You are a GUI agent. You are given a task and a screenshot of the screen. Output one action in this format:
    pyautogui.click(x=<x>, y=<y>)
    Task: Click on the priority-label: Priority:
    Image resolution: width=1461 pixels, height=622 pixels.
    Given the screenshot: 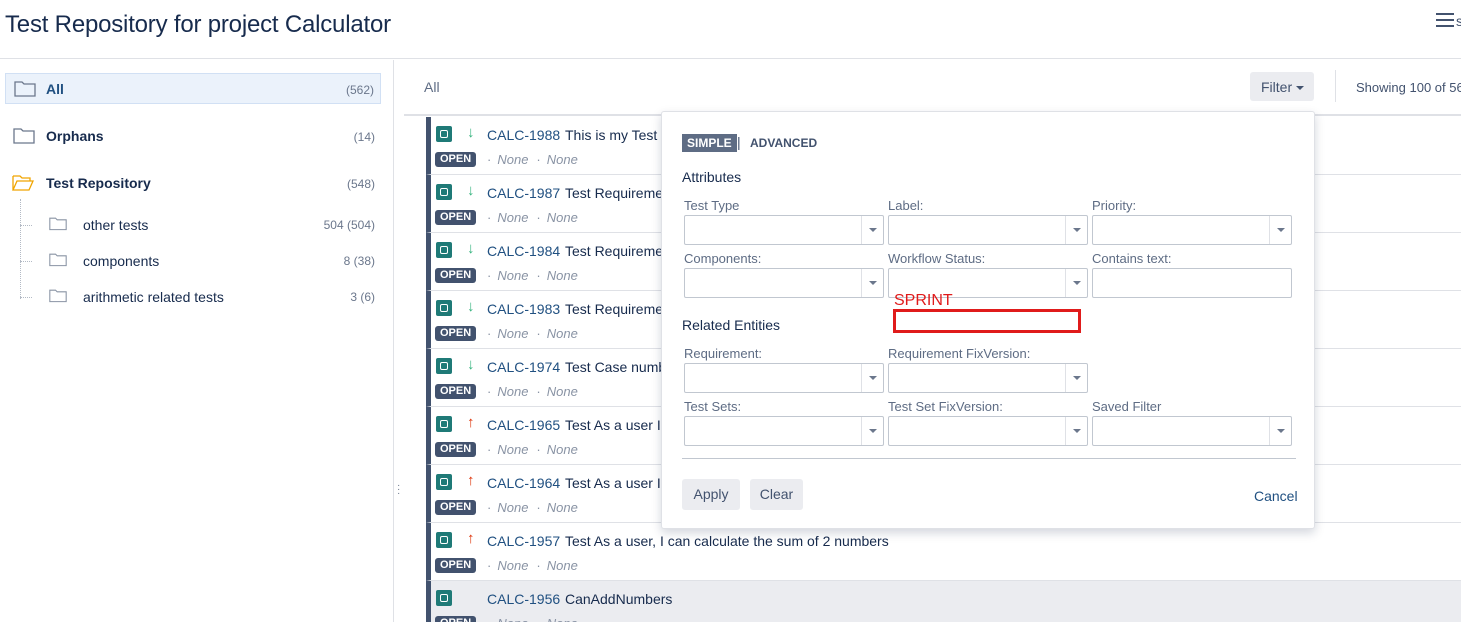 What is the action you would take?
    pyautogui.click(x=1114, y=205)
    